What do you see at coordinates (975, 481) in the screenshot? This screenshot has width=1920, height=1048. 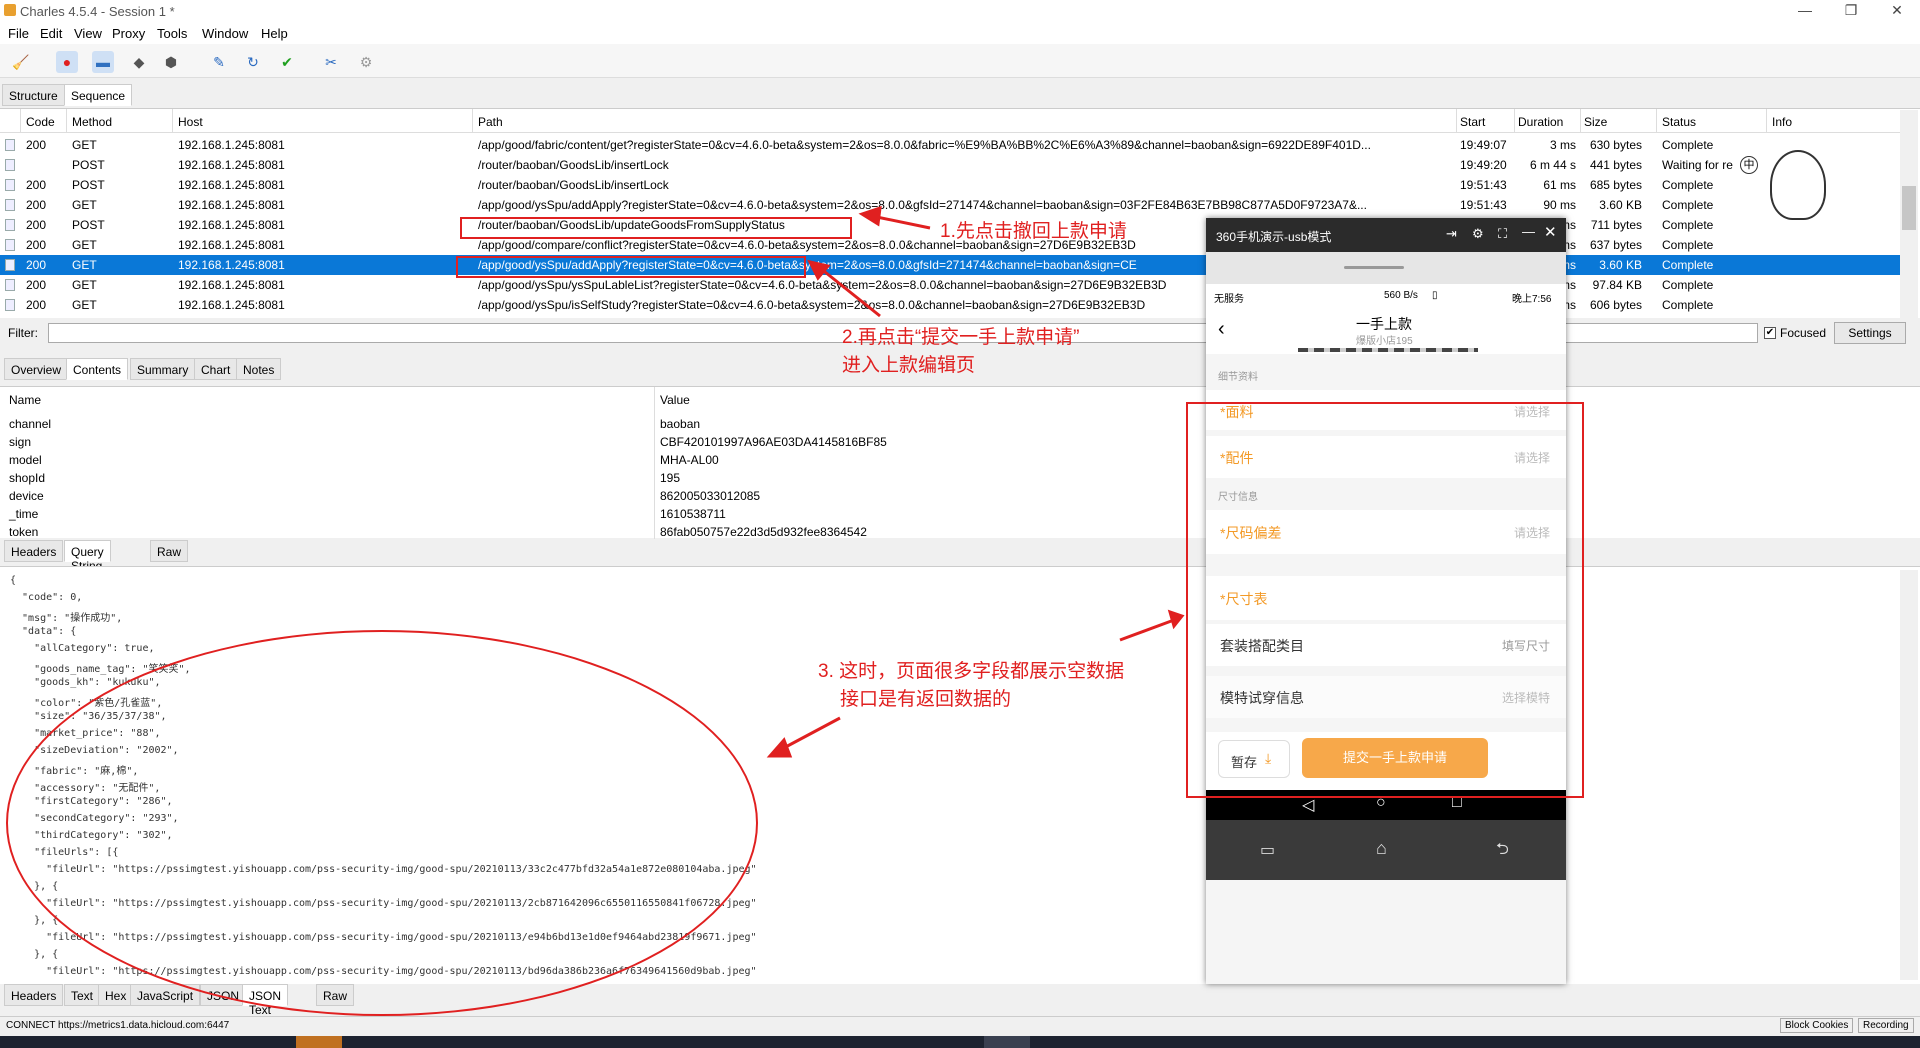 I see `annotation-arrows` at bounding box center [975, 481].